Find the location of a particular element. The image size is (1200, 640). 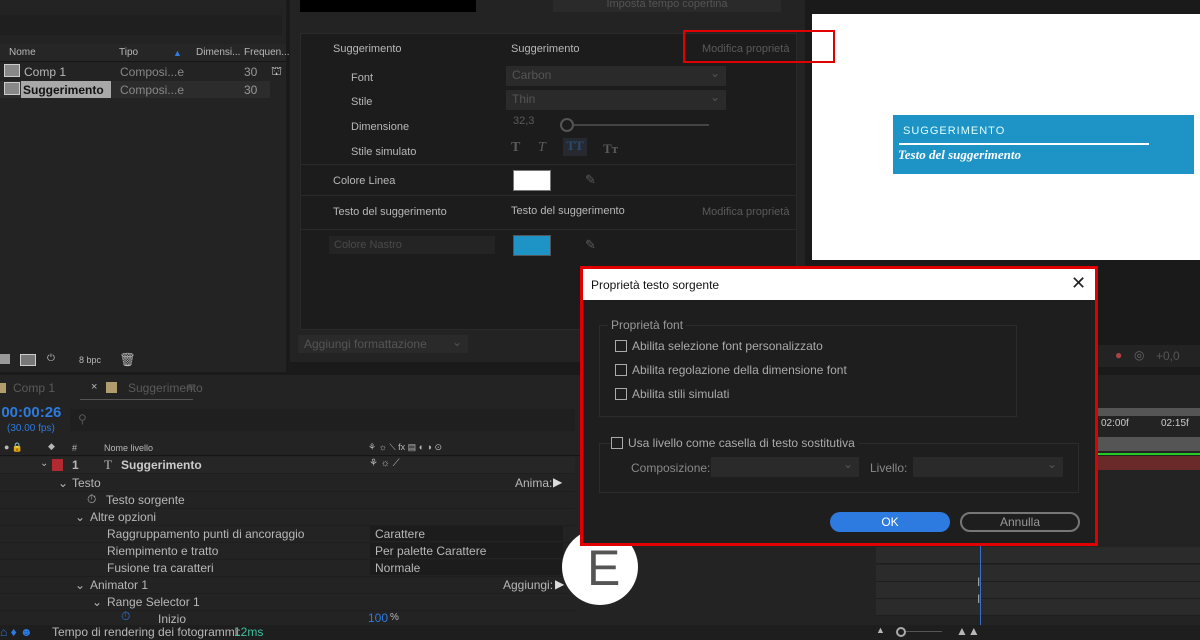

faux-italic-icon: T is located at coordinates (542, 148).